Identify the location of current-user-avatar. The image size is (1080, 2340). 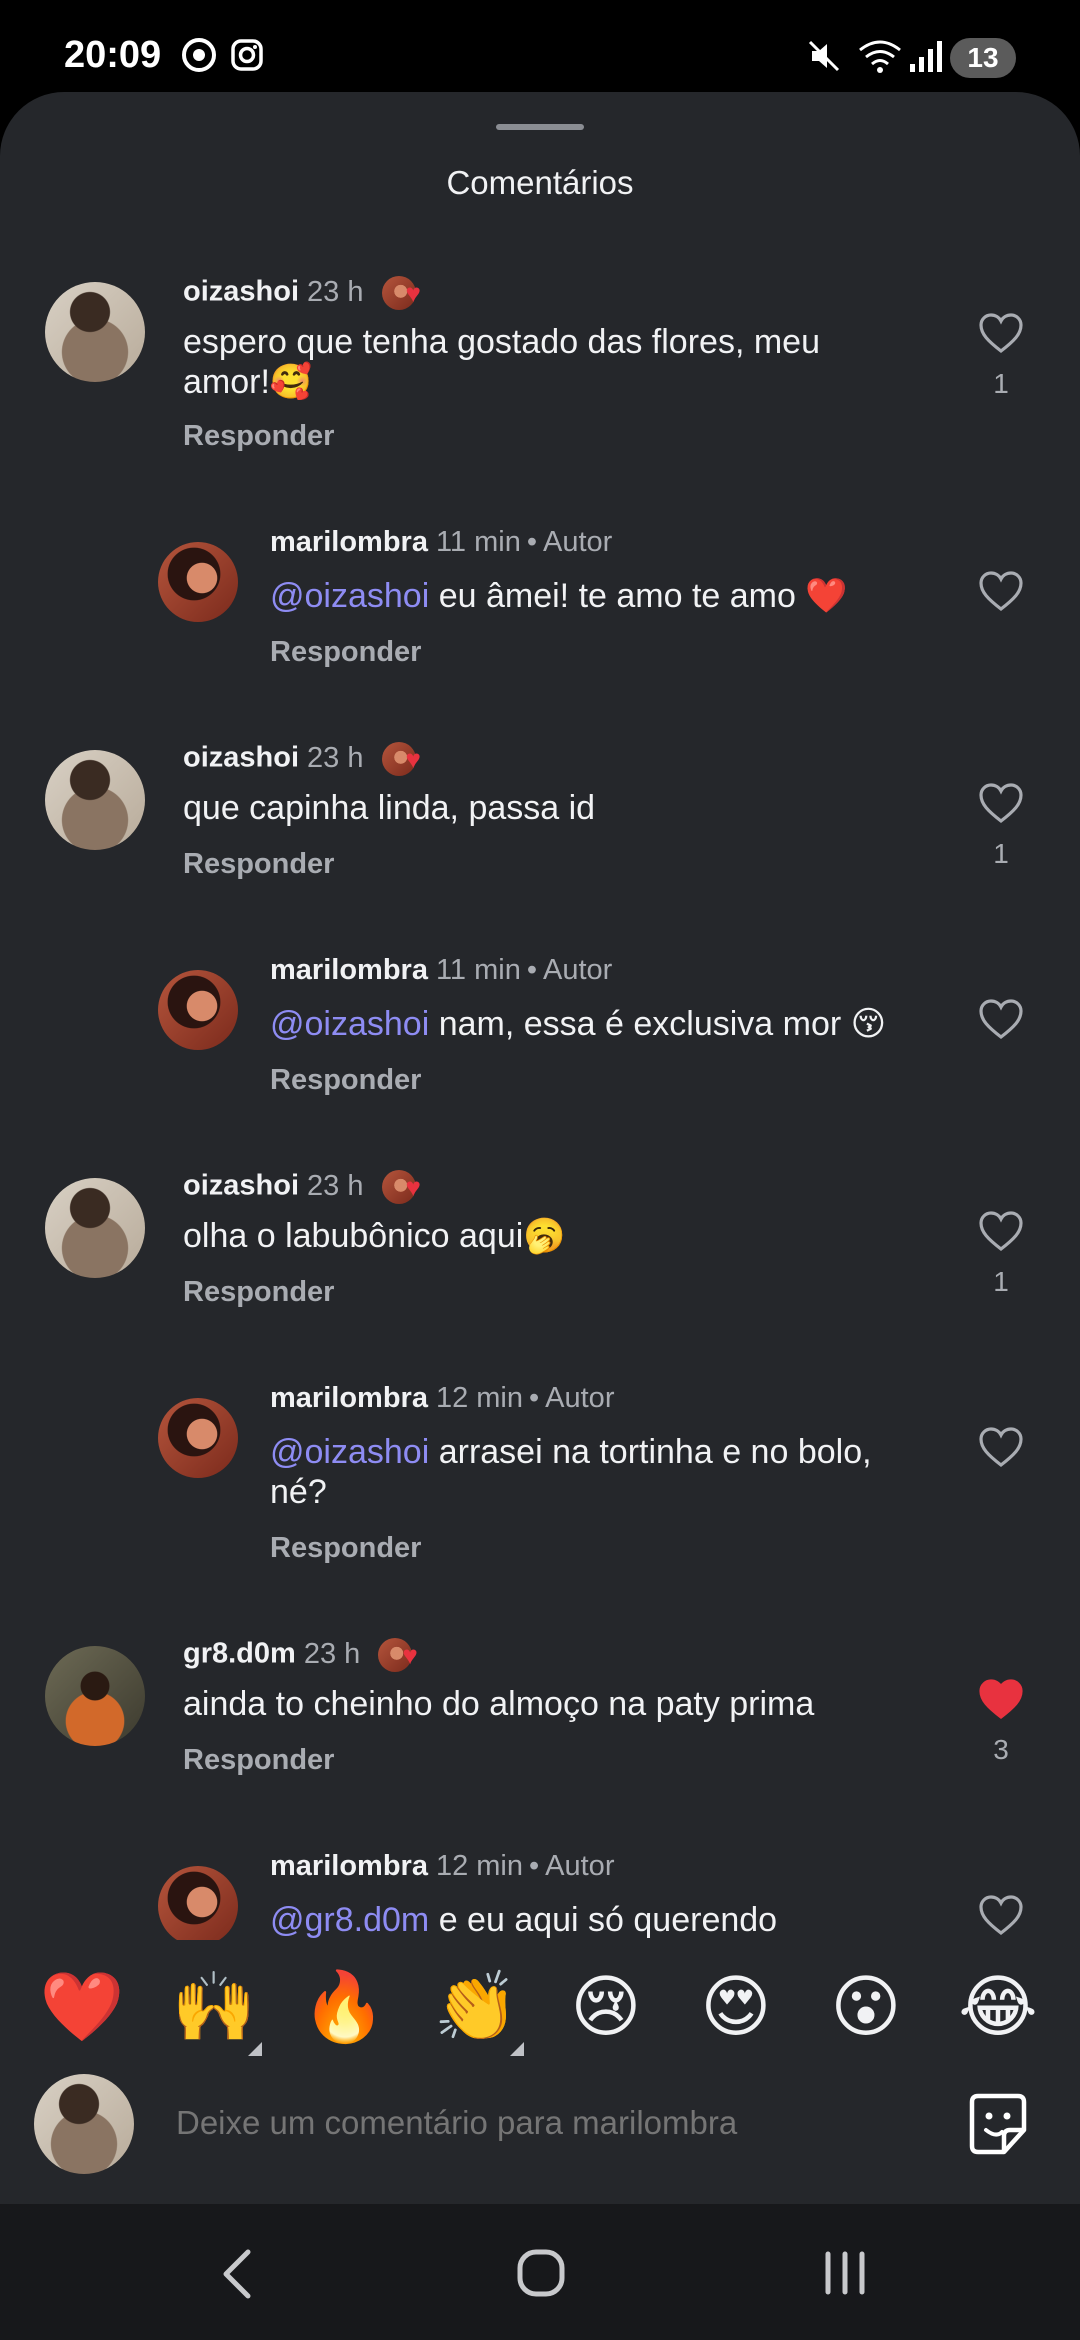
(84, 2124).